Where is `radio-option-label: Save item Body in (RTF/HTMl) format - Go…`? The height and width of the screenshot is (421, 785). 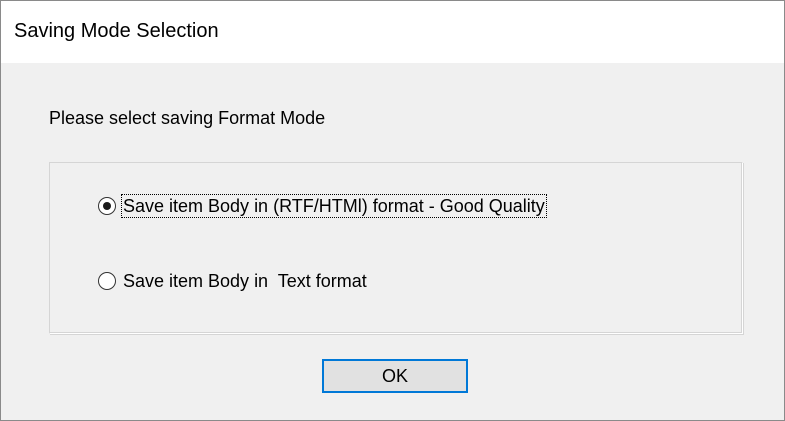 radio-option-label: Save item Body in (RTF/HTMl) format - Go… is located at coordinates (334, 206).